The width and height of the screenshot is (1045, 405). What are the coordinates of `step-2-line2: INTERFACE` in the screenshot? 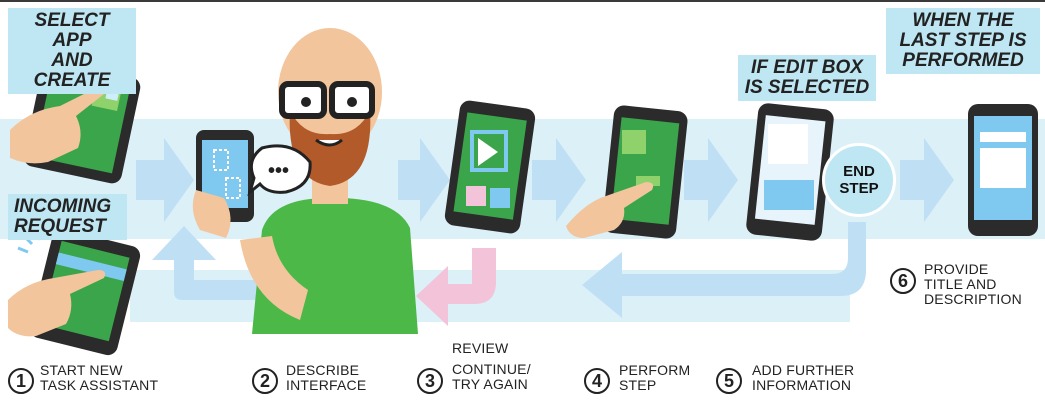 It's located at (326, 385).